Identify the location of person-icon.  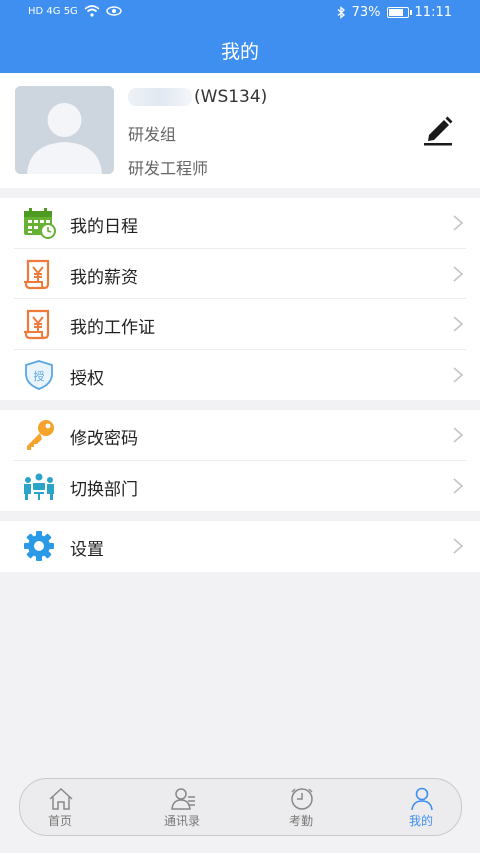
(422, 799).